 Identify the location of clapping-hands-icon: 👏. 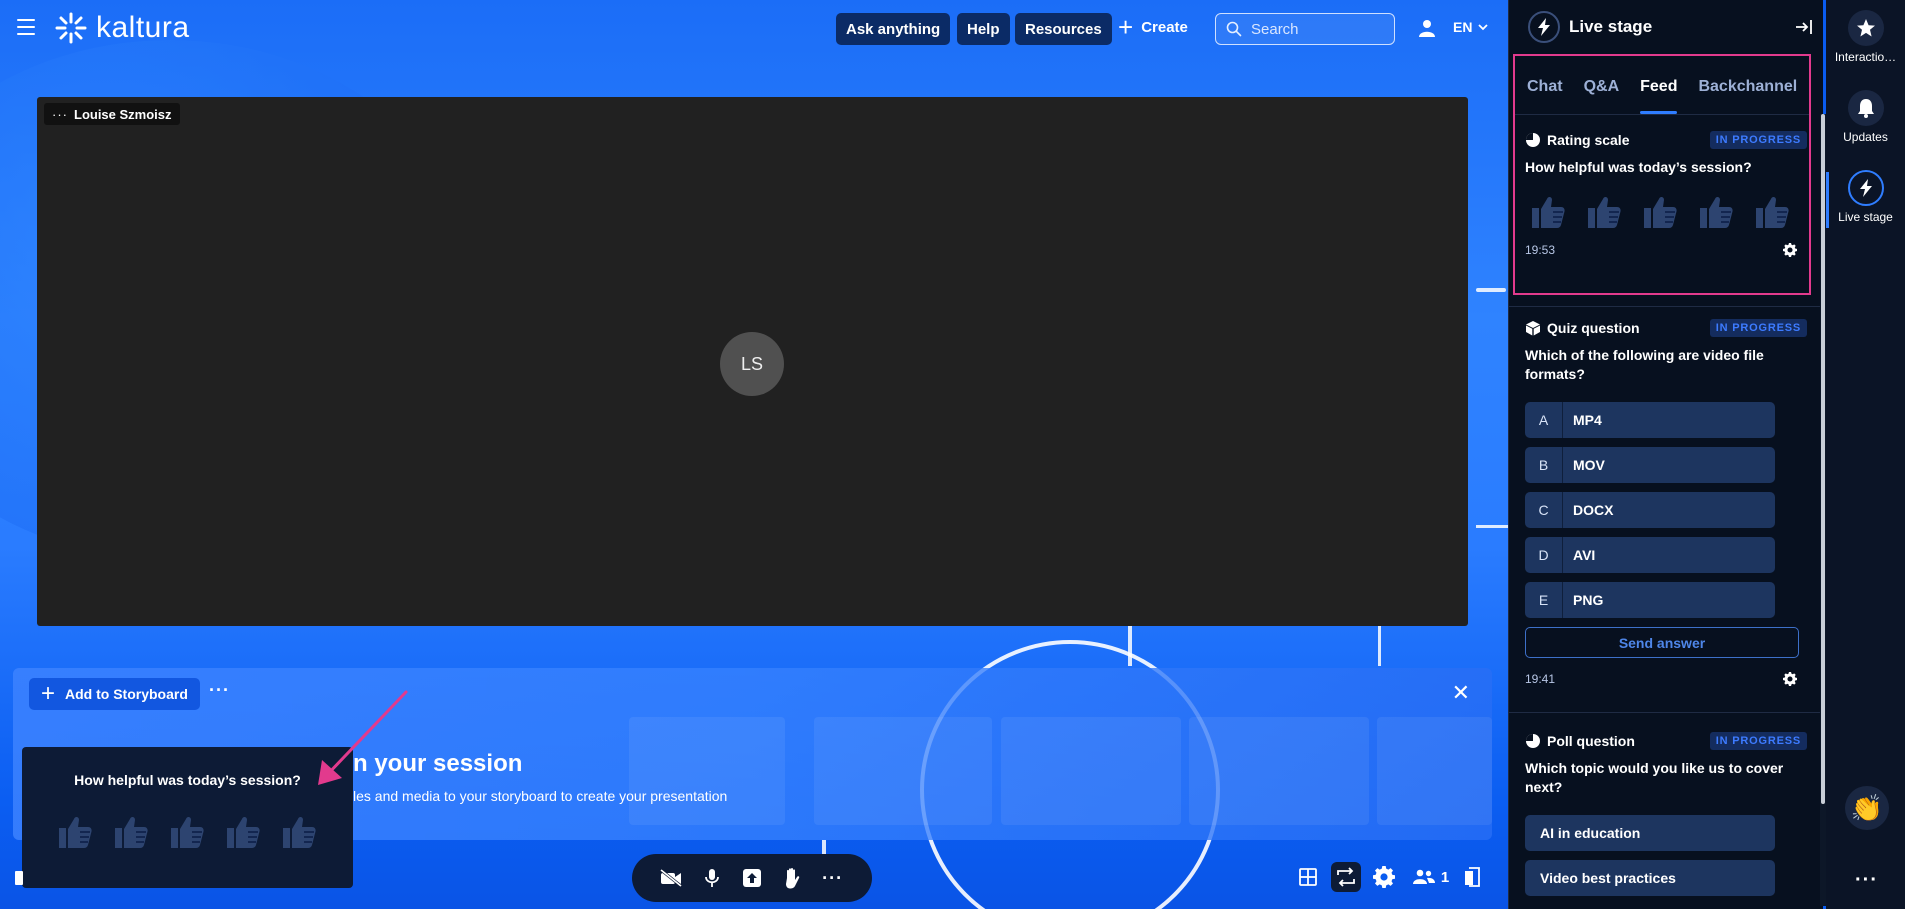
(1867, 808).